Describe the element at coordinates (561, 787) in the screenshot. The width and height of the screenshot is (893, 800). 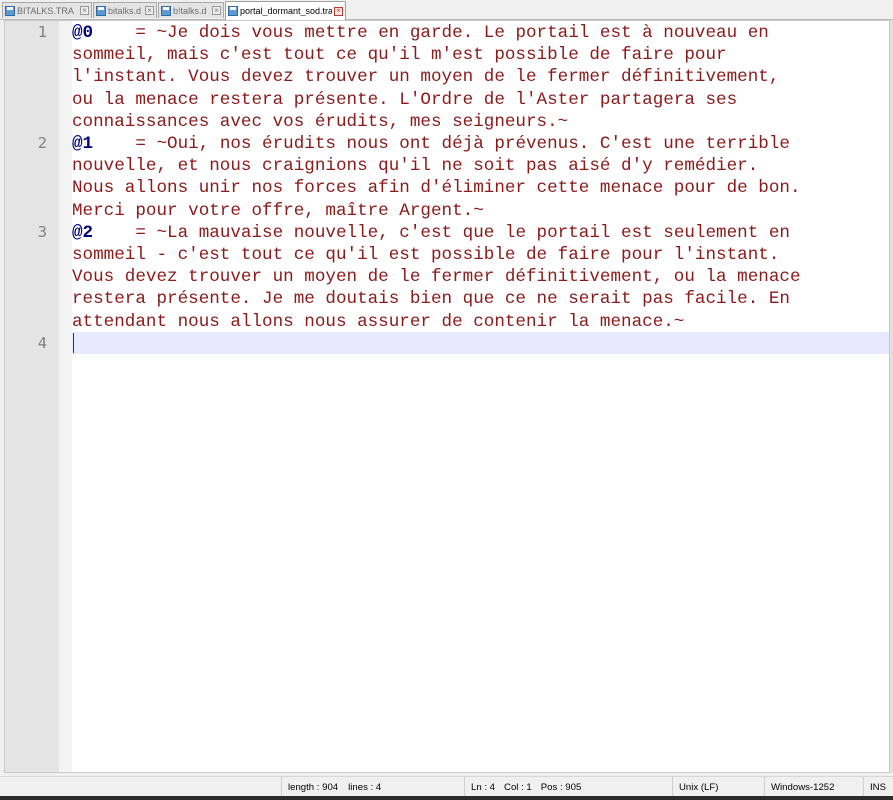
I see `status-pos: Pos : 905` at that location.